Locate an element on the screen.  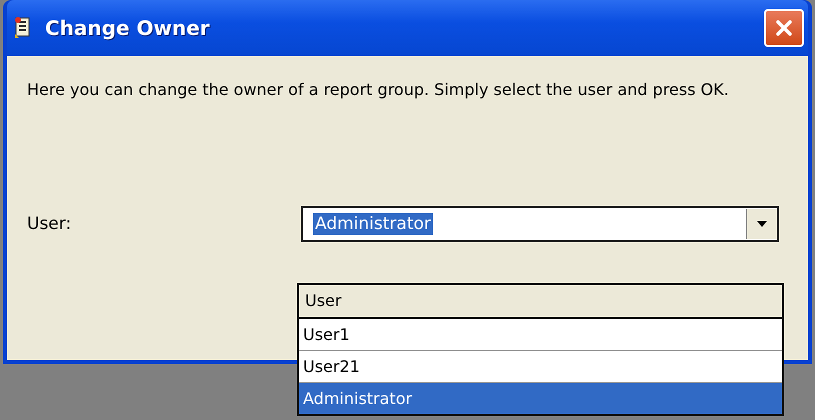
column-header: User is located at coordinates (540, 302).